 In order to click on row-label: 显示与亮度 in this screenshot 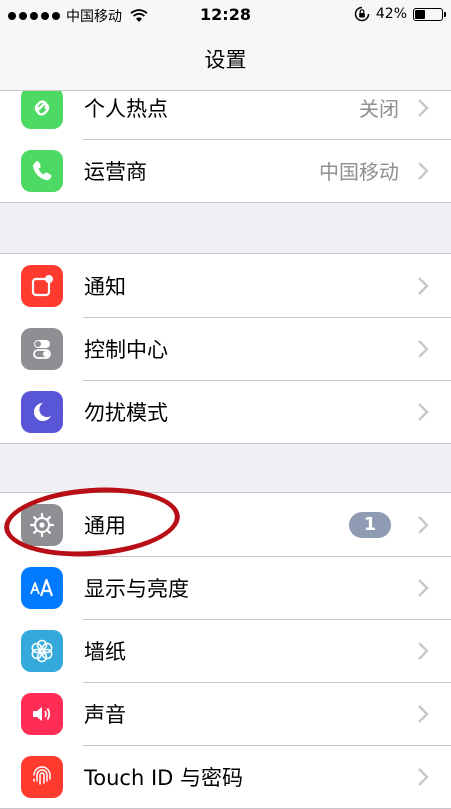, I will do `click(136, 588)`.